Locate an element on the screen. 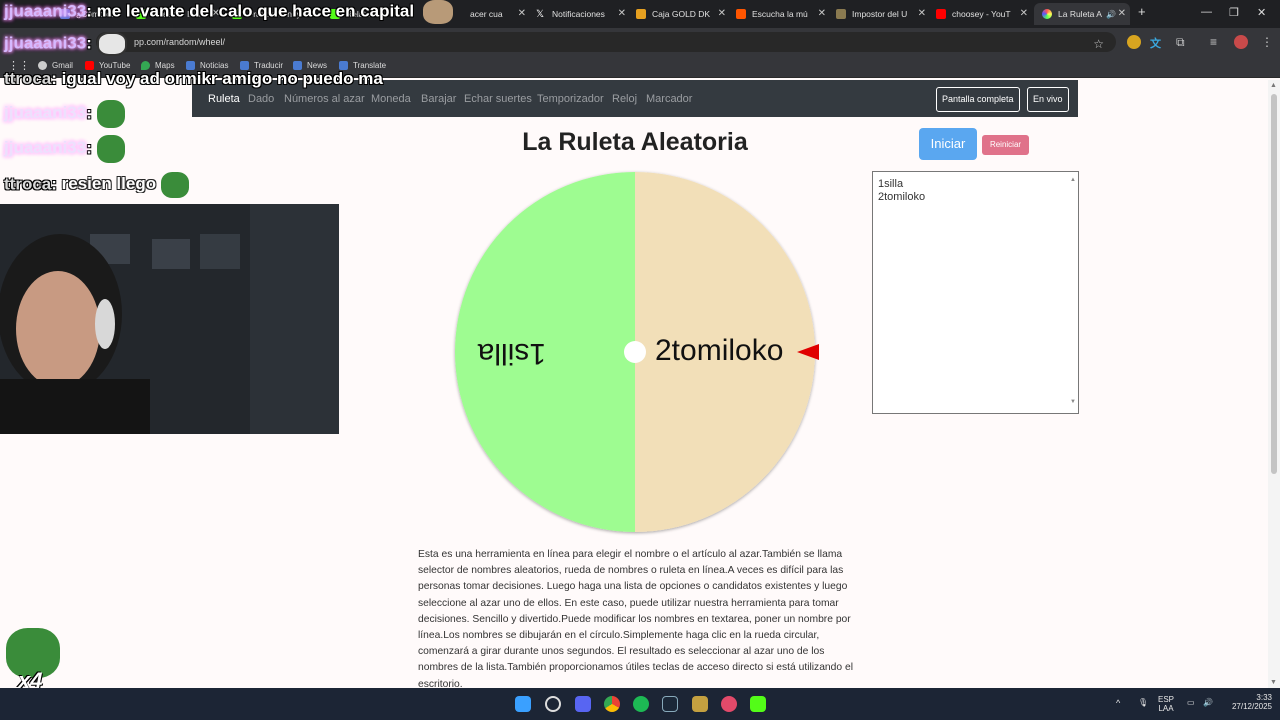 Image resolution: width=1280 pixels, height=720 pixels. chrome-icon is located at coordinates (612, 704).